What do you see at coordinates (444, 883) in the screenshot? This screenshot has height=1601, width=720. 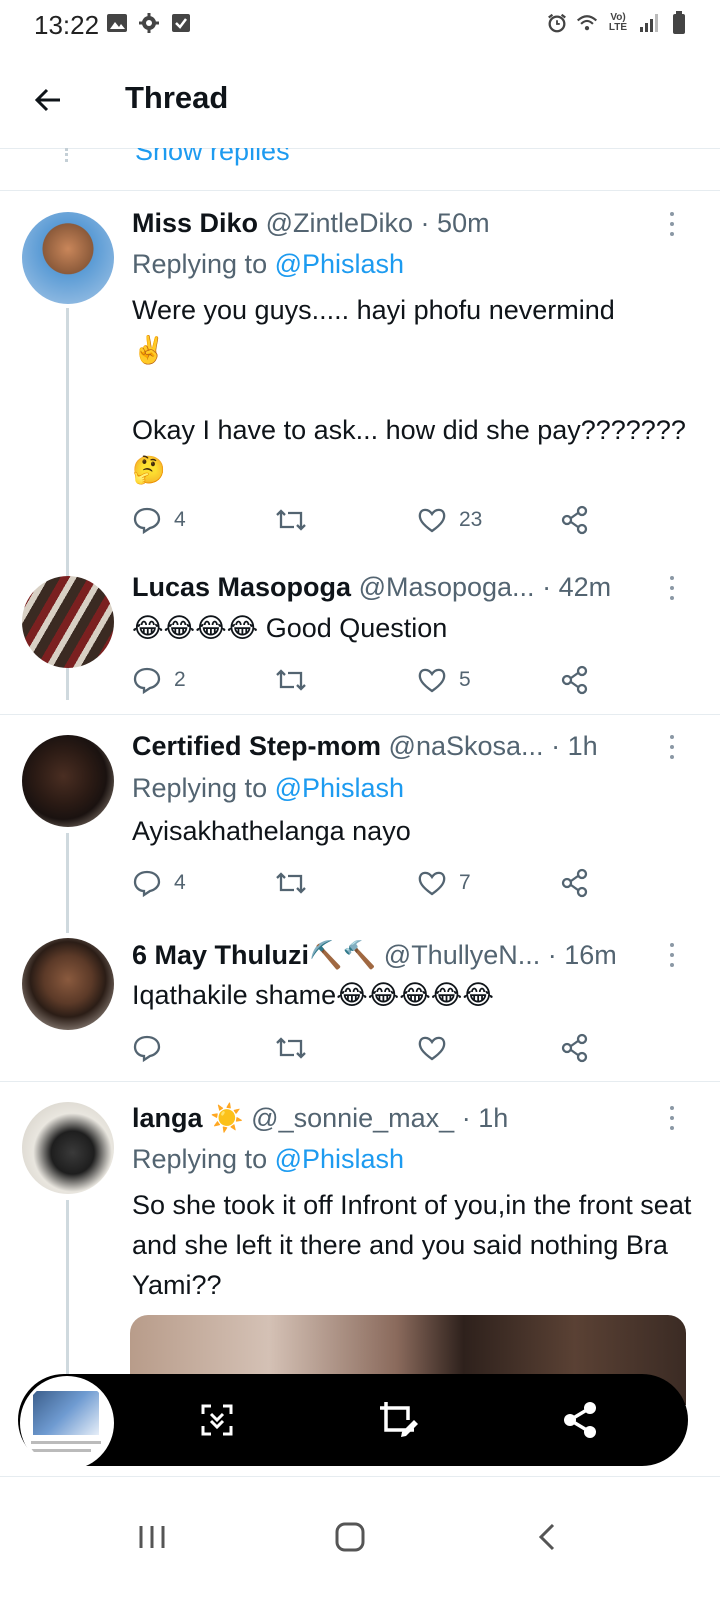 I see `like-button: 7` at bounding box center [444, 883].